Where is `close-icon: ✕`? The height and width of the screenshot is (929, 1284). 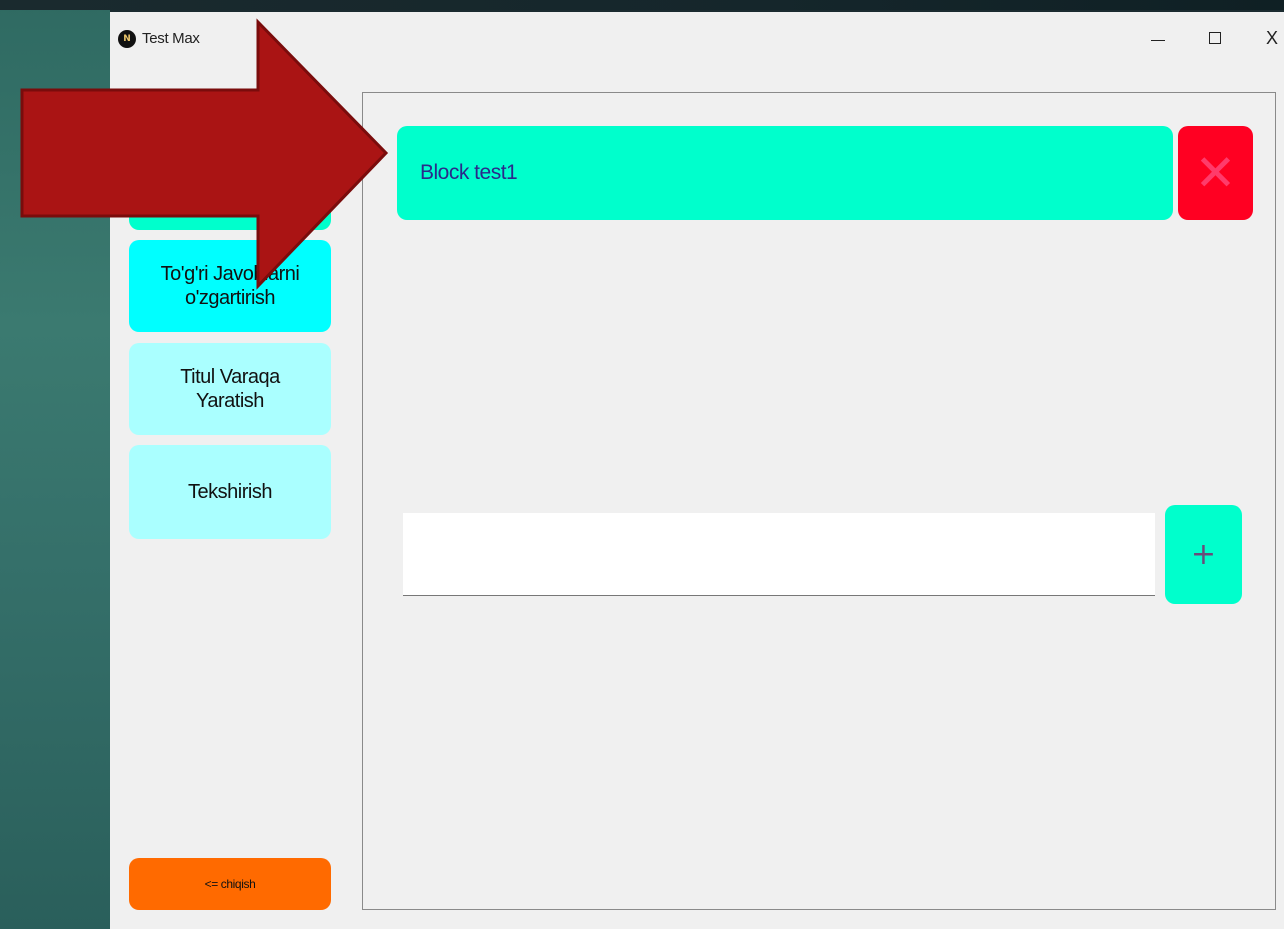
close-icon: ✕ is located at coordinates (1215, 173).